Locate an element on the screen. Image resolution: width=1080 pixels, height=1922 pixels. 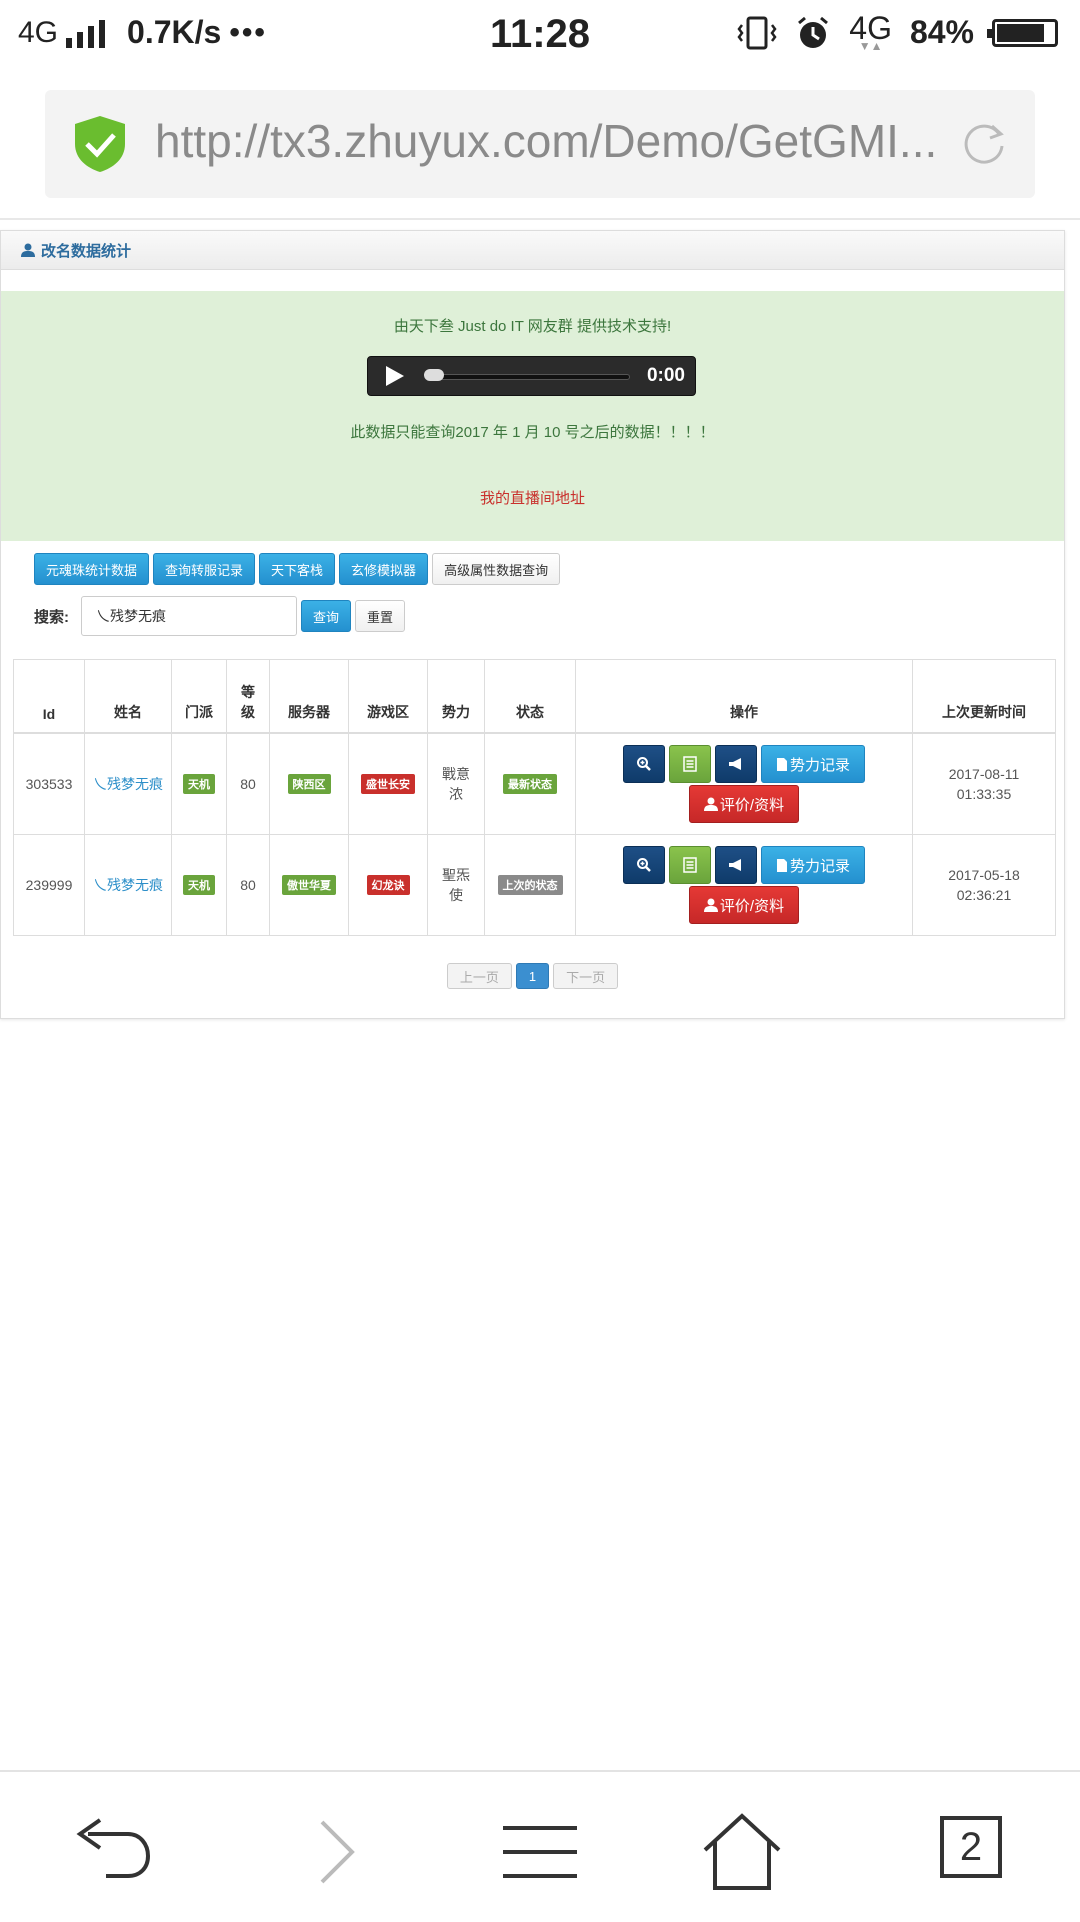
megaphone-icon is located at coordinates (734, 764).